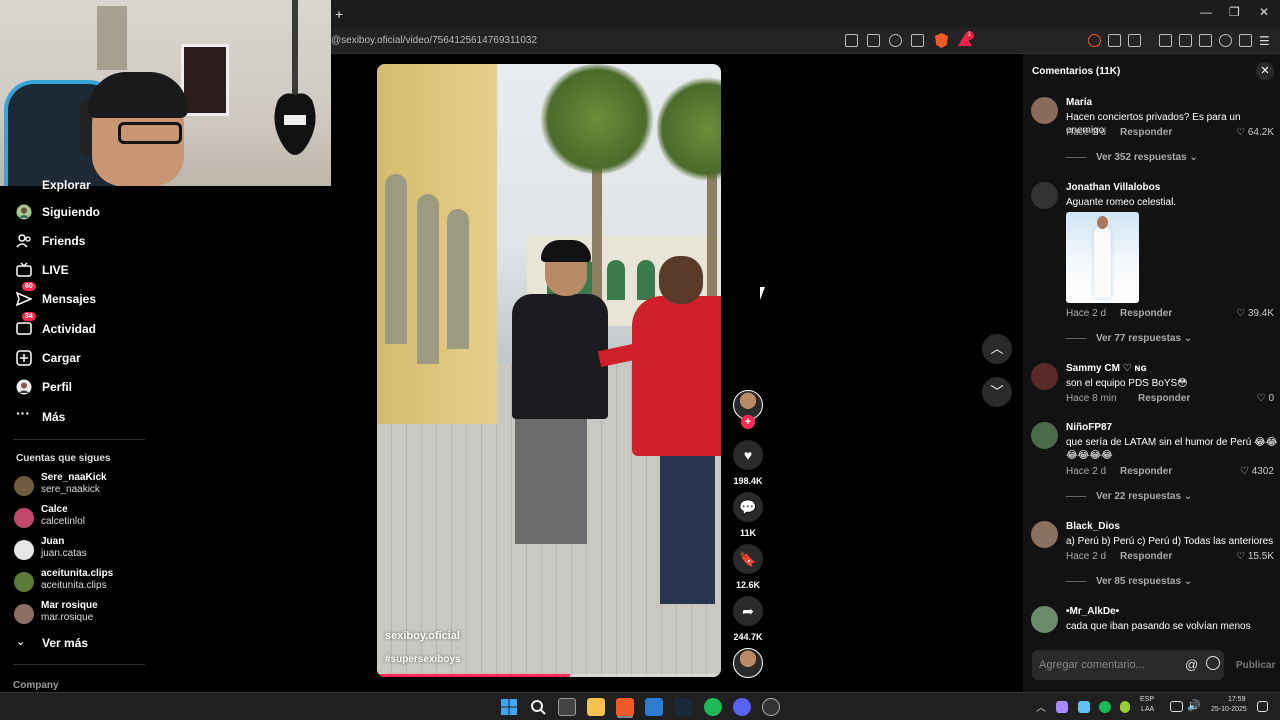 The image size is (1280, 720). What do you see at coordinates (1234, 12) in the screenshot?
I see `maximize-button: ❐` at bounding box center [1234, 12].